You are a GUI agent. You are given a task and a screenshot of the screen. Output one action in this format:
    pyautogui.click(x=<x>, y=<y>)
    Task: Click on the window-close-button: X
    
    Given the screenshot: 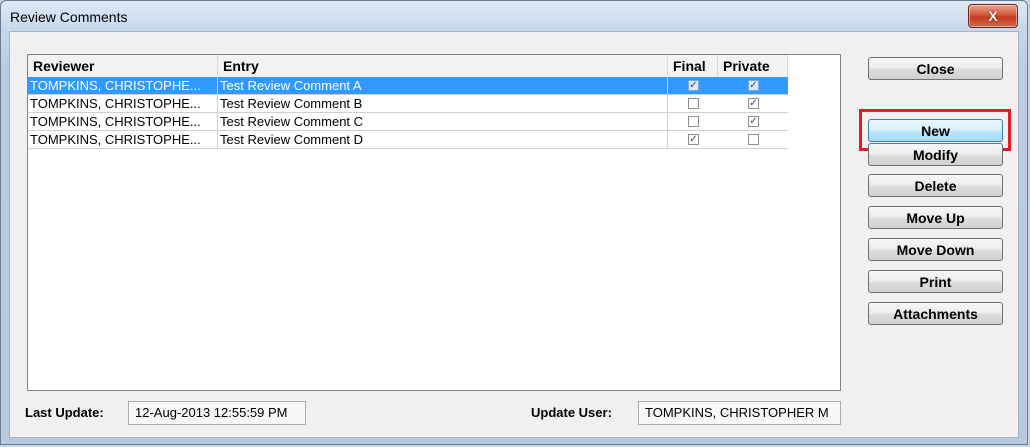 What is the action you would take?
    pyautogui.click(x=993, y=16)
    